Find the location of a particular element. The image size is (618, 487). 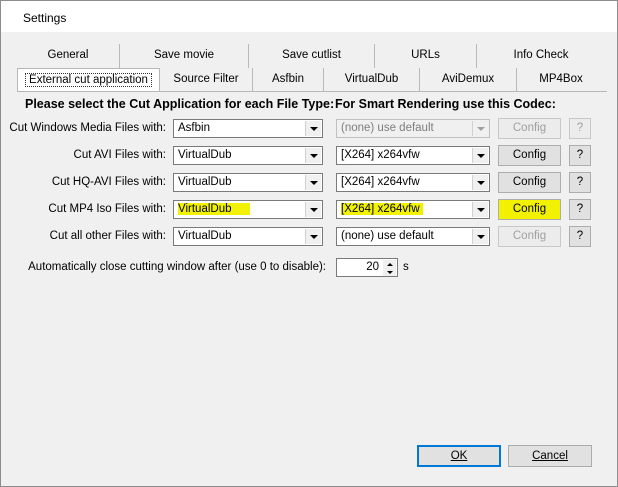

row-label-avi: Cut AVI Files with: is located at coordinates (119, 155).